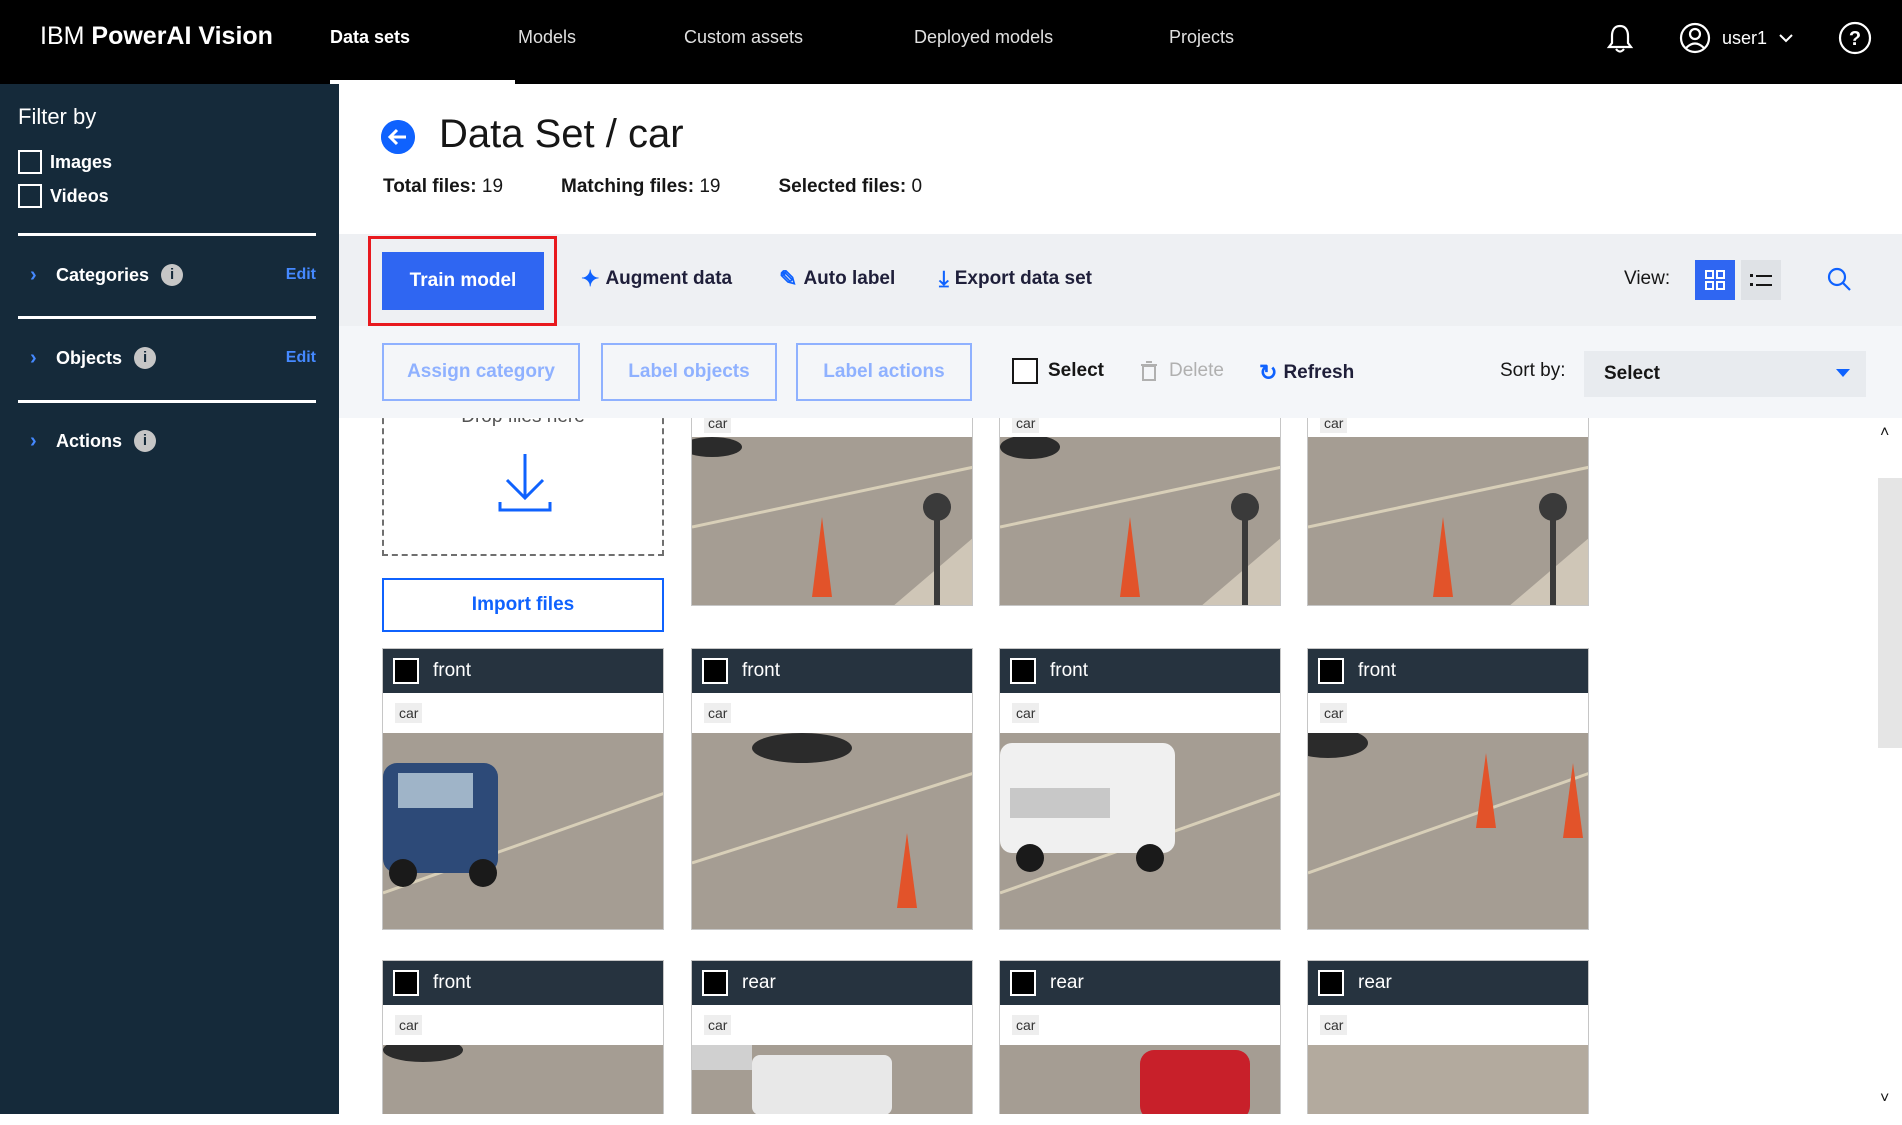 The height and width of the screenshot is (1125, 1902). Describe the element at coordinates (689, 372) in the screenshot. I see `label-objects-button: Label objects` at that location.